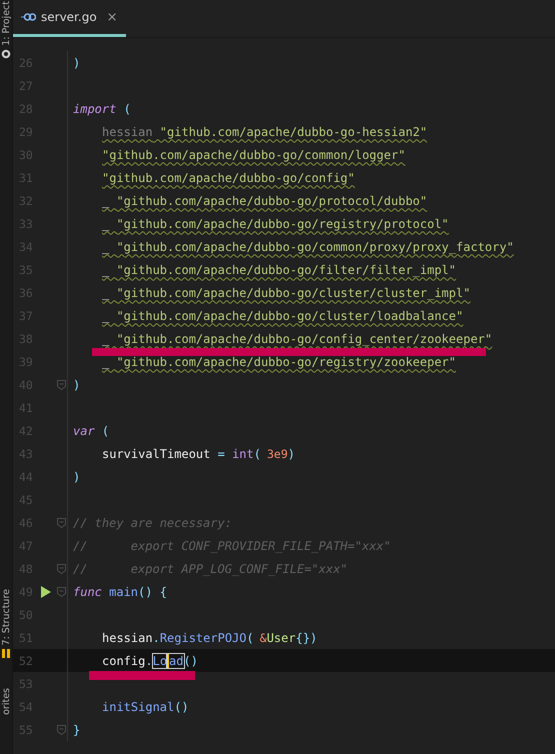  What do you see at coordinates (253, 154) in the screenshot?
I see `code-line: "github.com/apache/dubbo-go/common/logger"` at bounding box center [253, 154].